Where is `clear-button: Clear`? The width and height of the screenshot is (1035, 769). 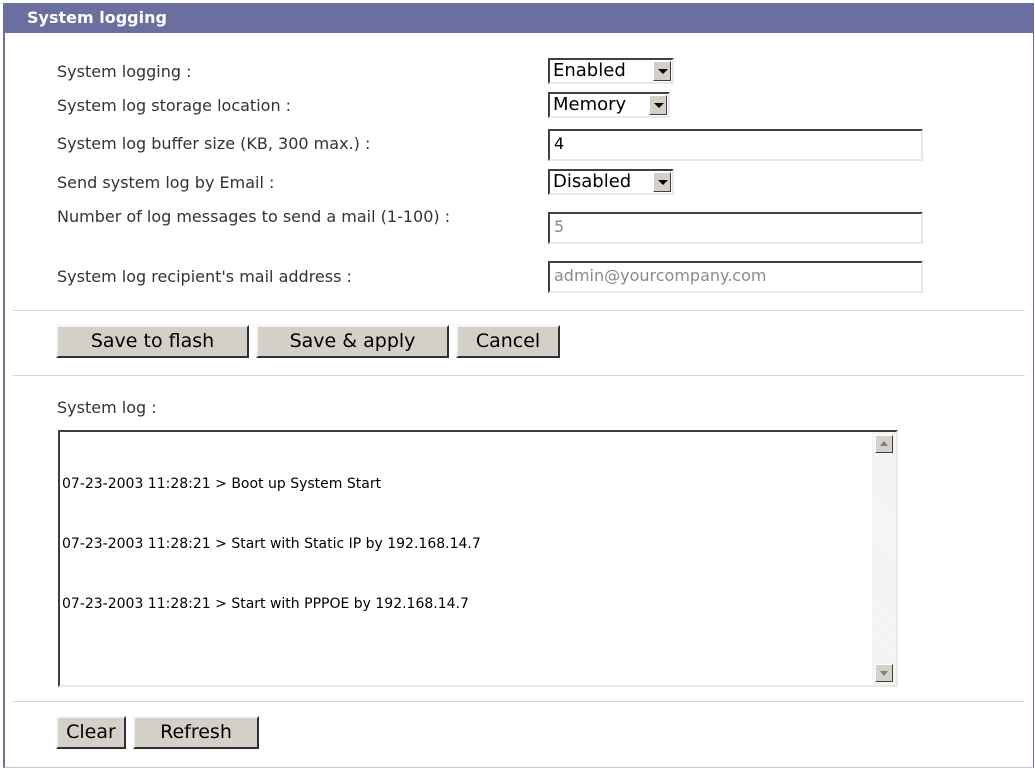 clear-button: Clear is located at coordinates (91, 732).